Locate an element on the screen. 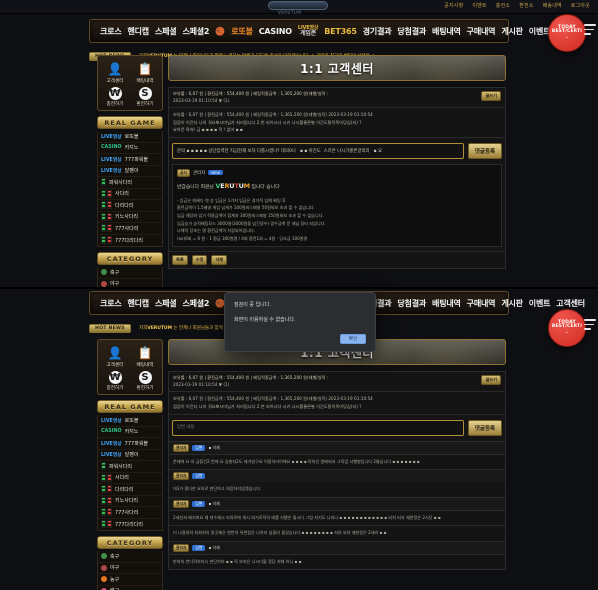  menu-item-bet365: BET365 is located at coordinates (340, 31).